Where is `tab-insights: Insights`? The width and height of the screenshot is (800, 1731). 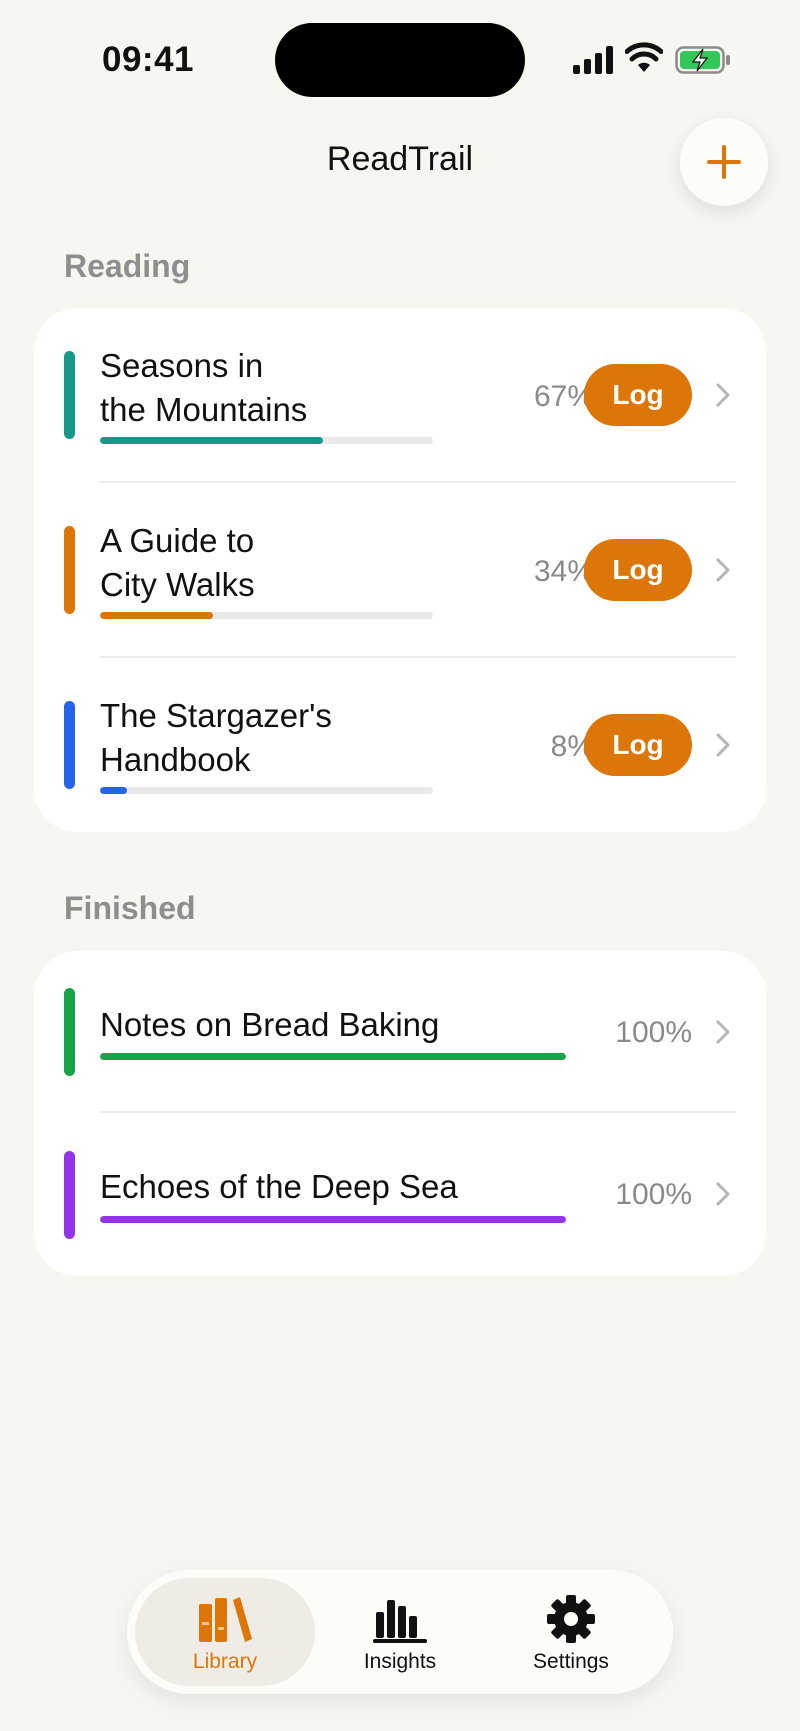
tab-insights: Insights is located at coordinates (400, 1632).